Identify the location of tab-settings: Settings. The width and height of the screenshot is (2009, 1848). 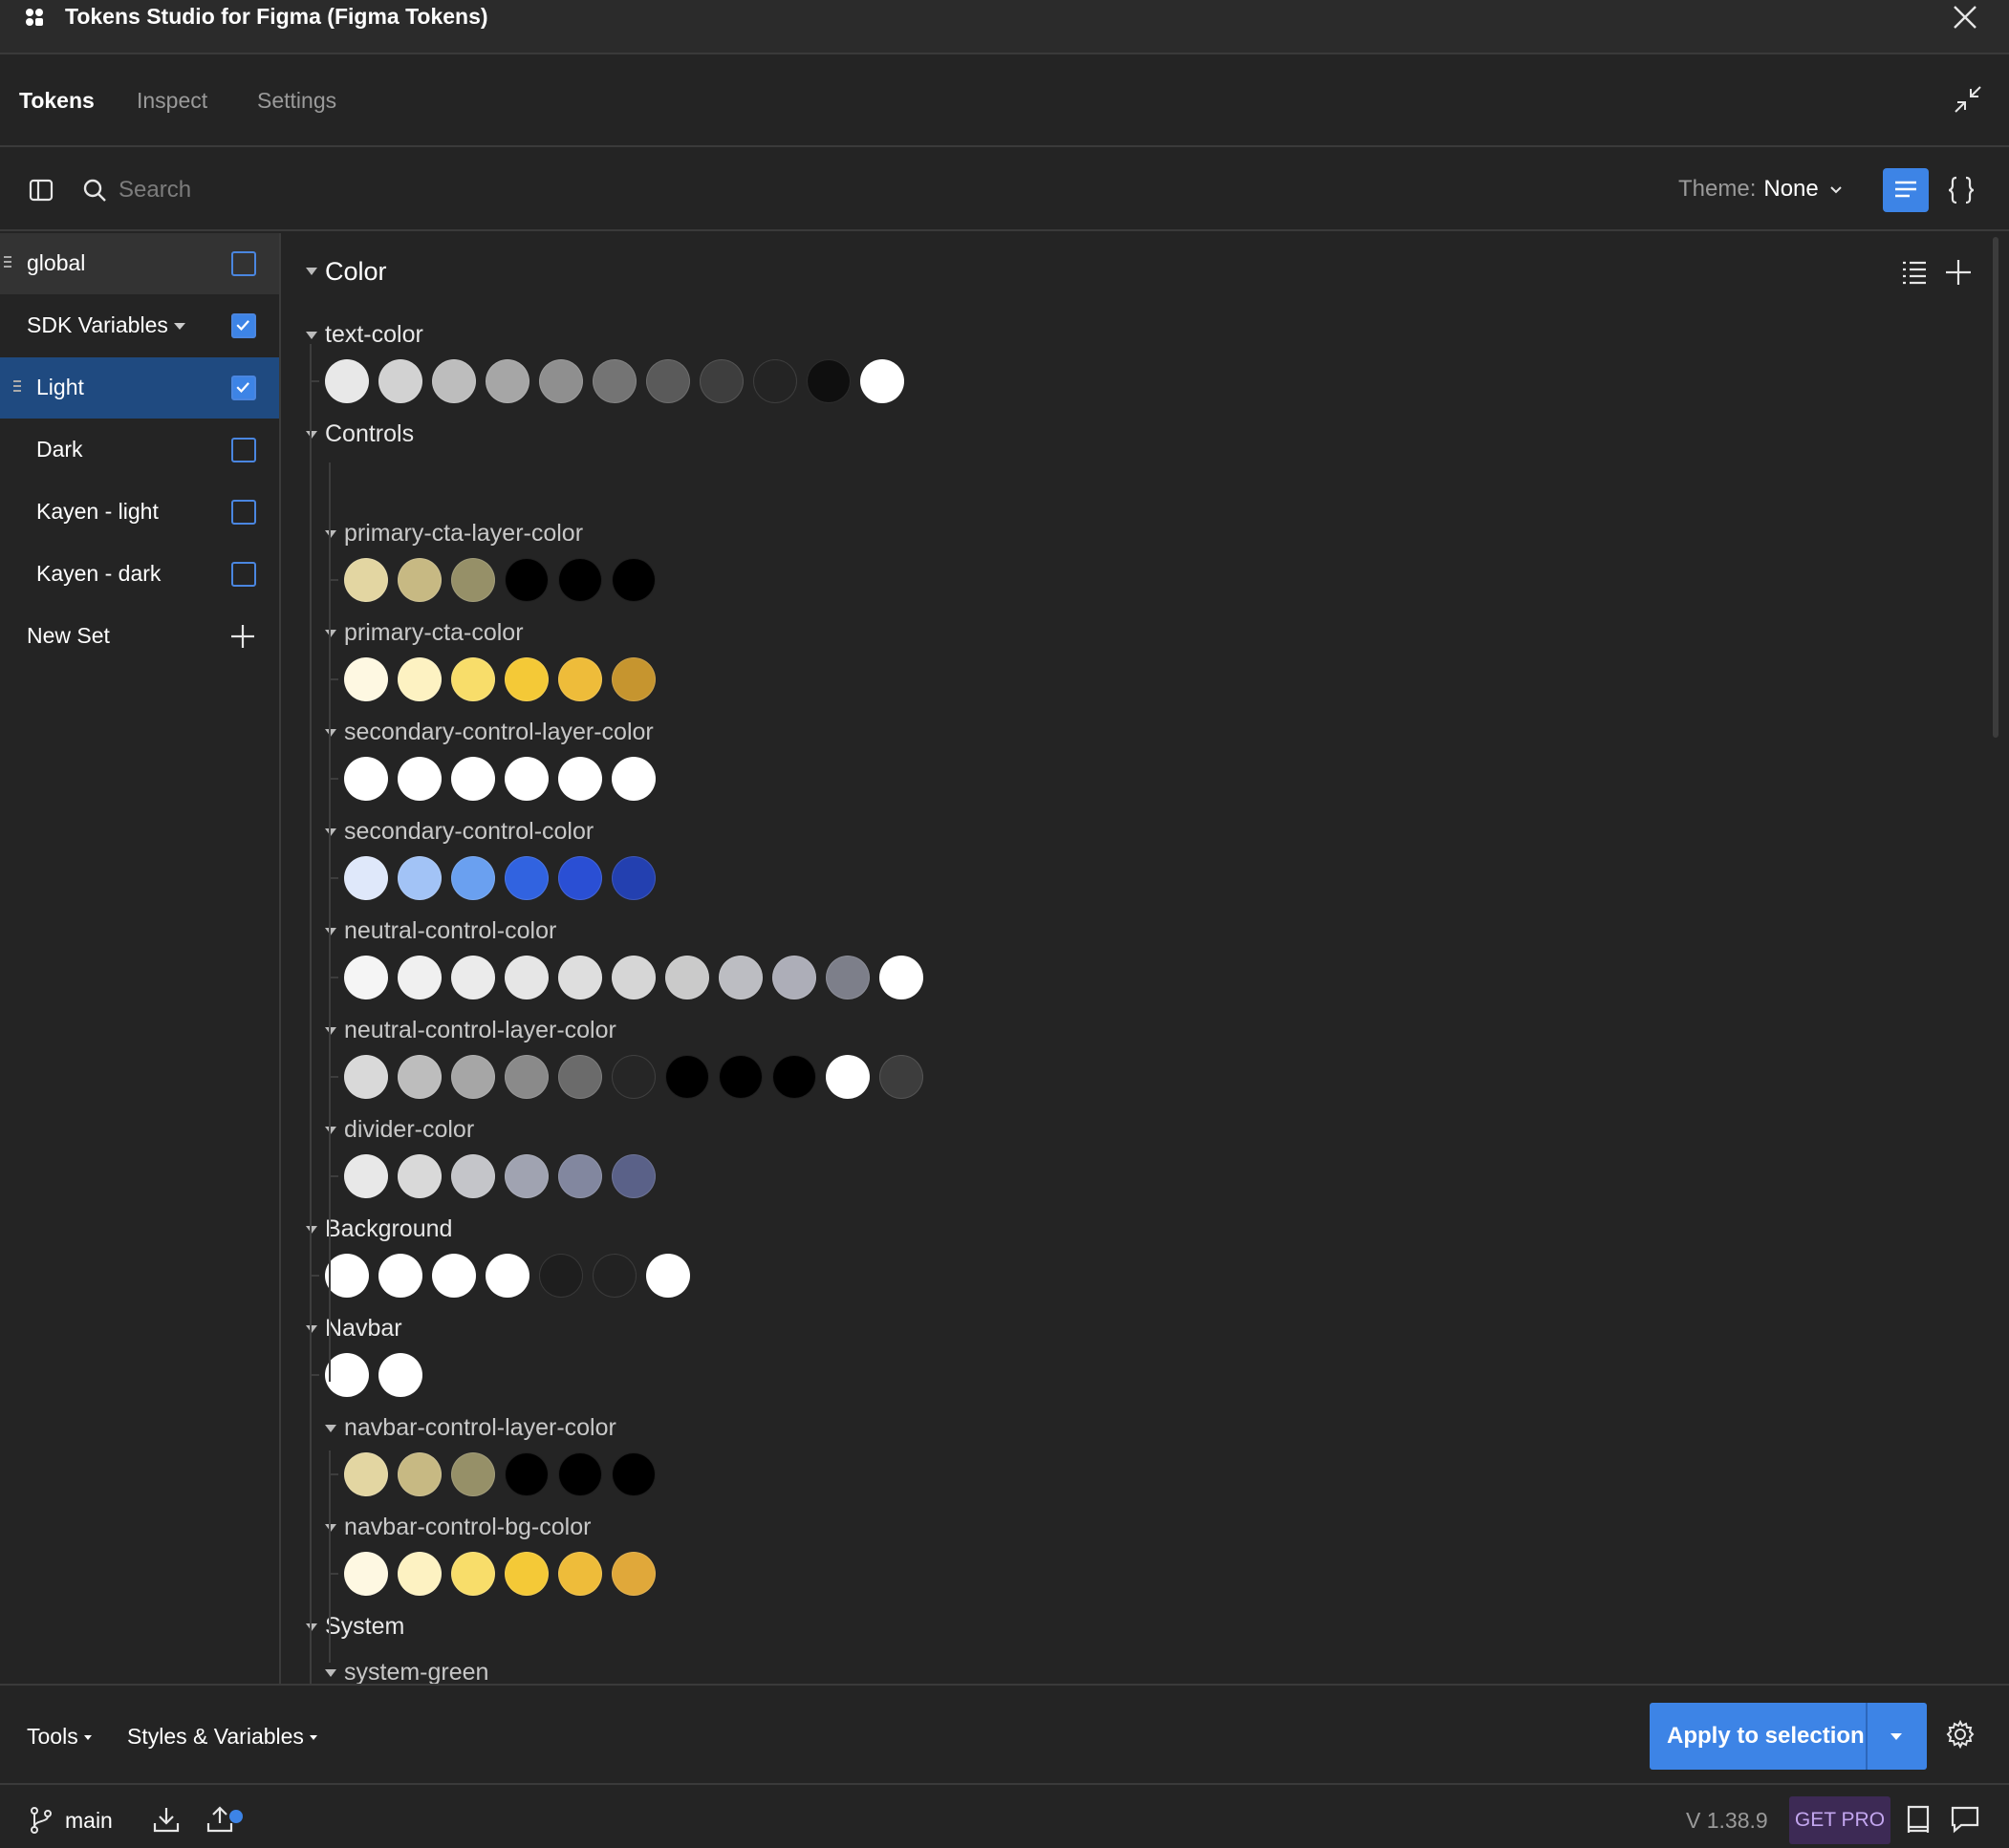
(296, 101).